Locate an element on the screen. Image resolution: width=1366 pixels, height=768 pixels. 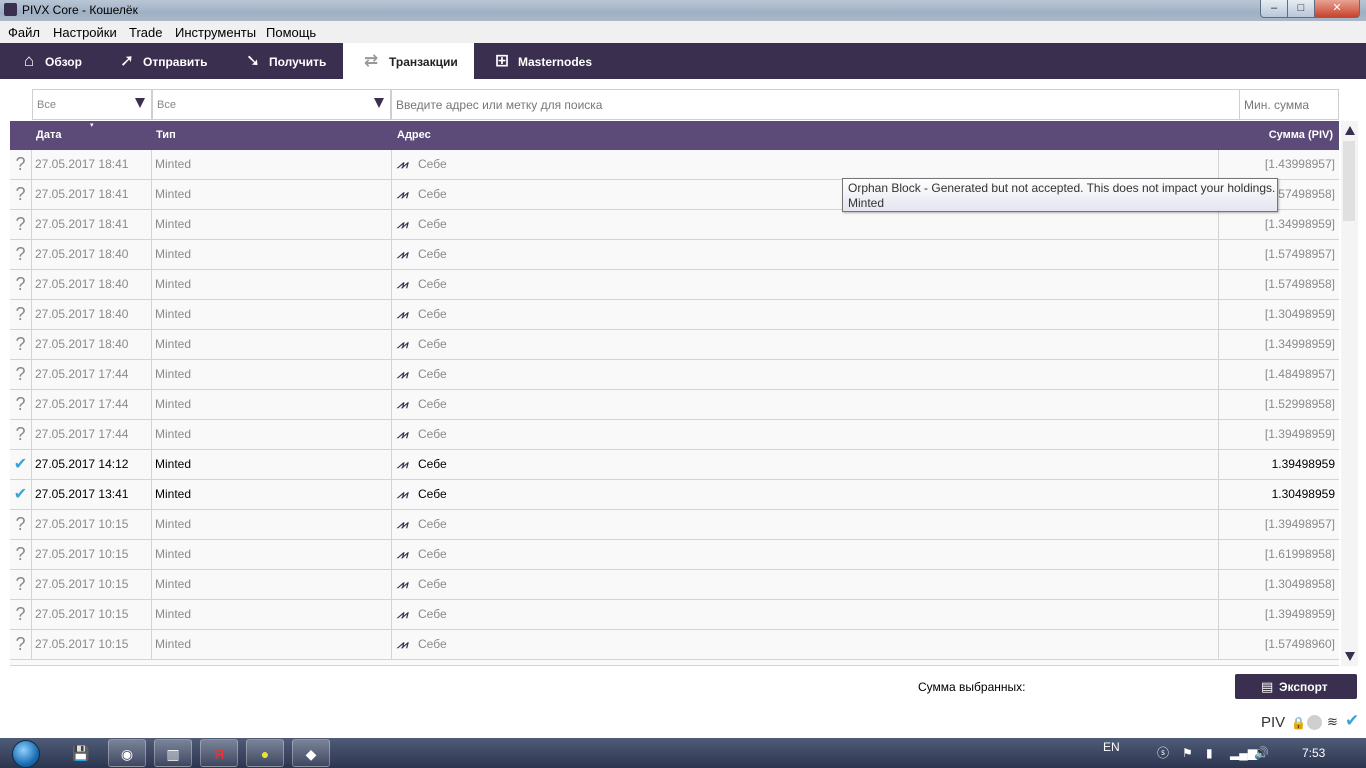
scroll-down-icon is located at coordinates (1350, 656).